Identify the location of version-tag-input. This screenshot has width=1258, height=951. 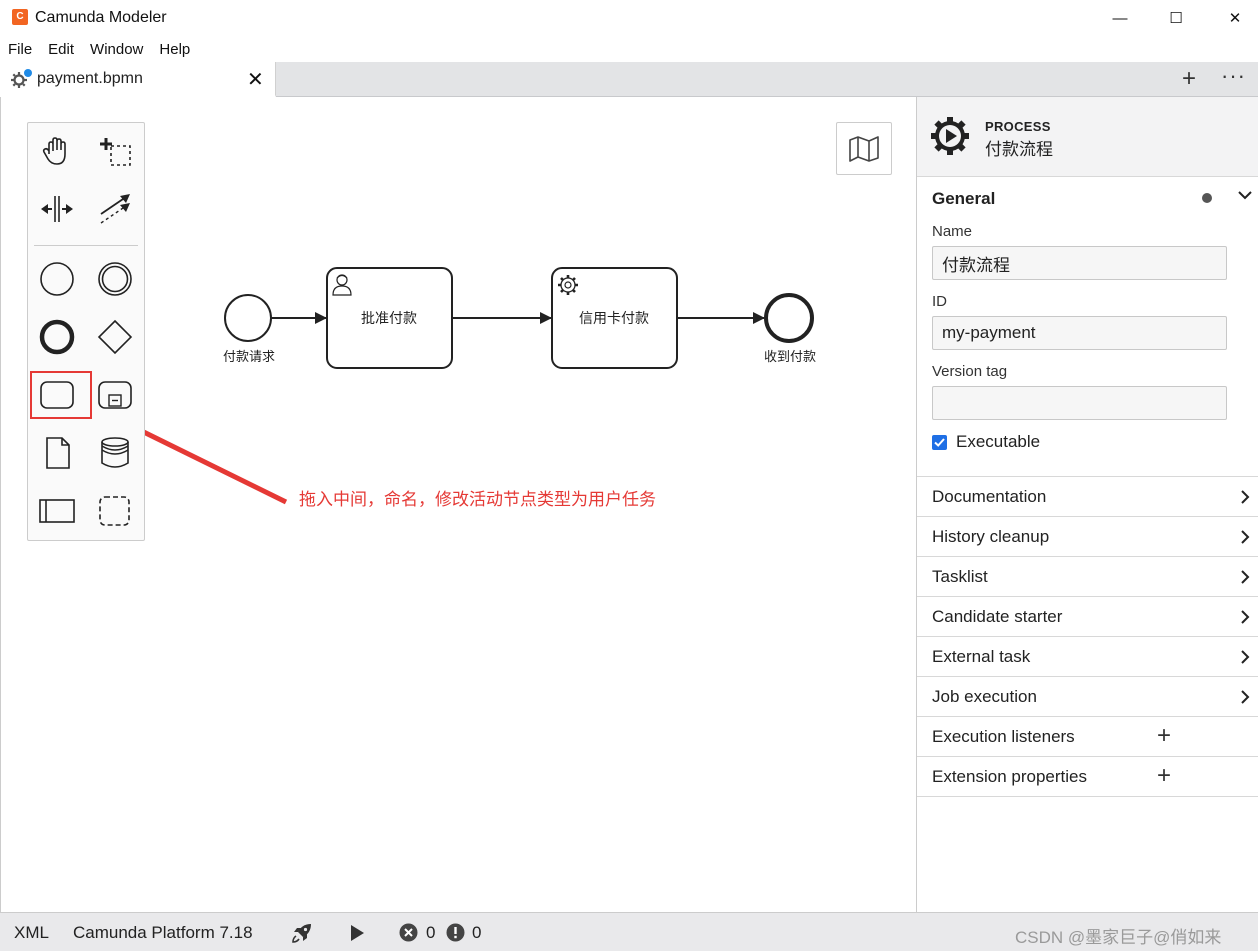
(1079, 403).